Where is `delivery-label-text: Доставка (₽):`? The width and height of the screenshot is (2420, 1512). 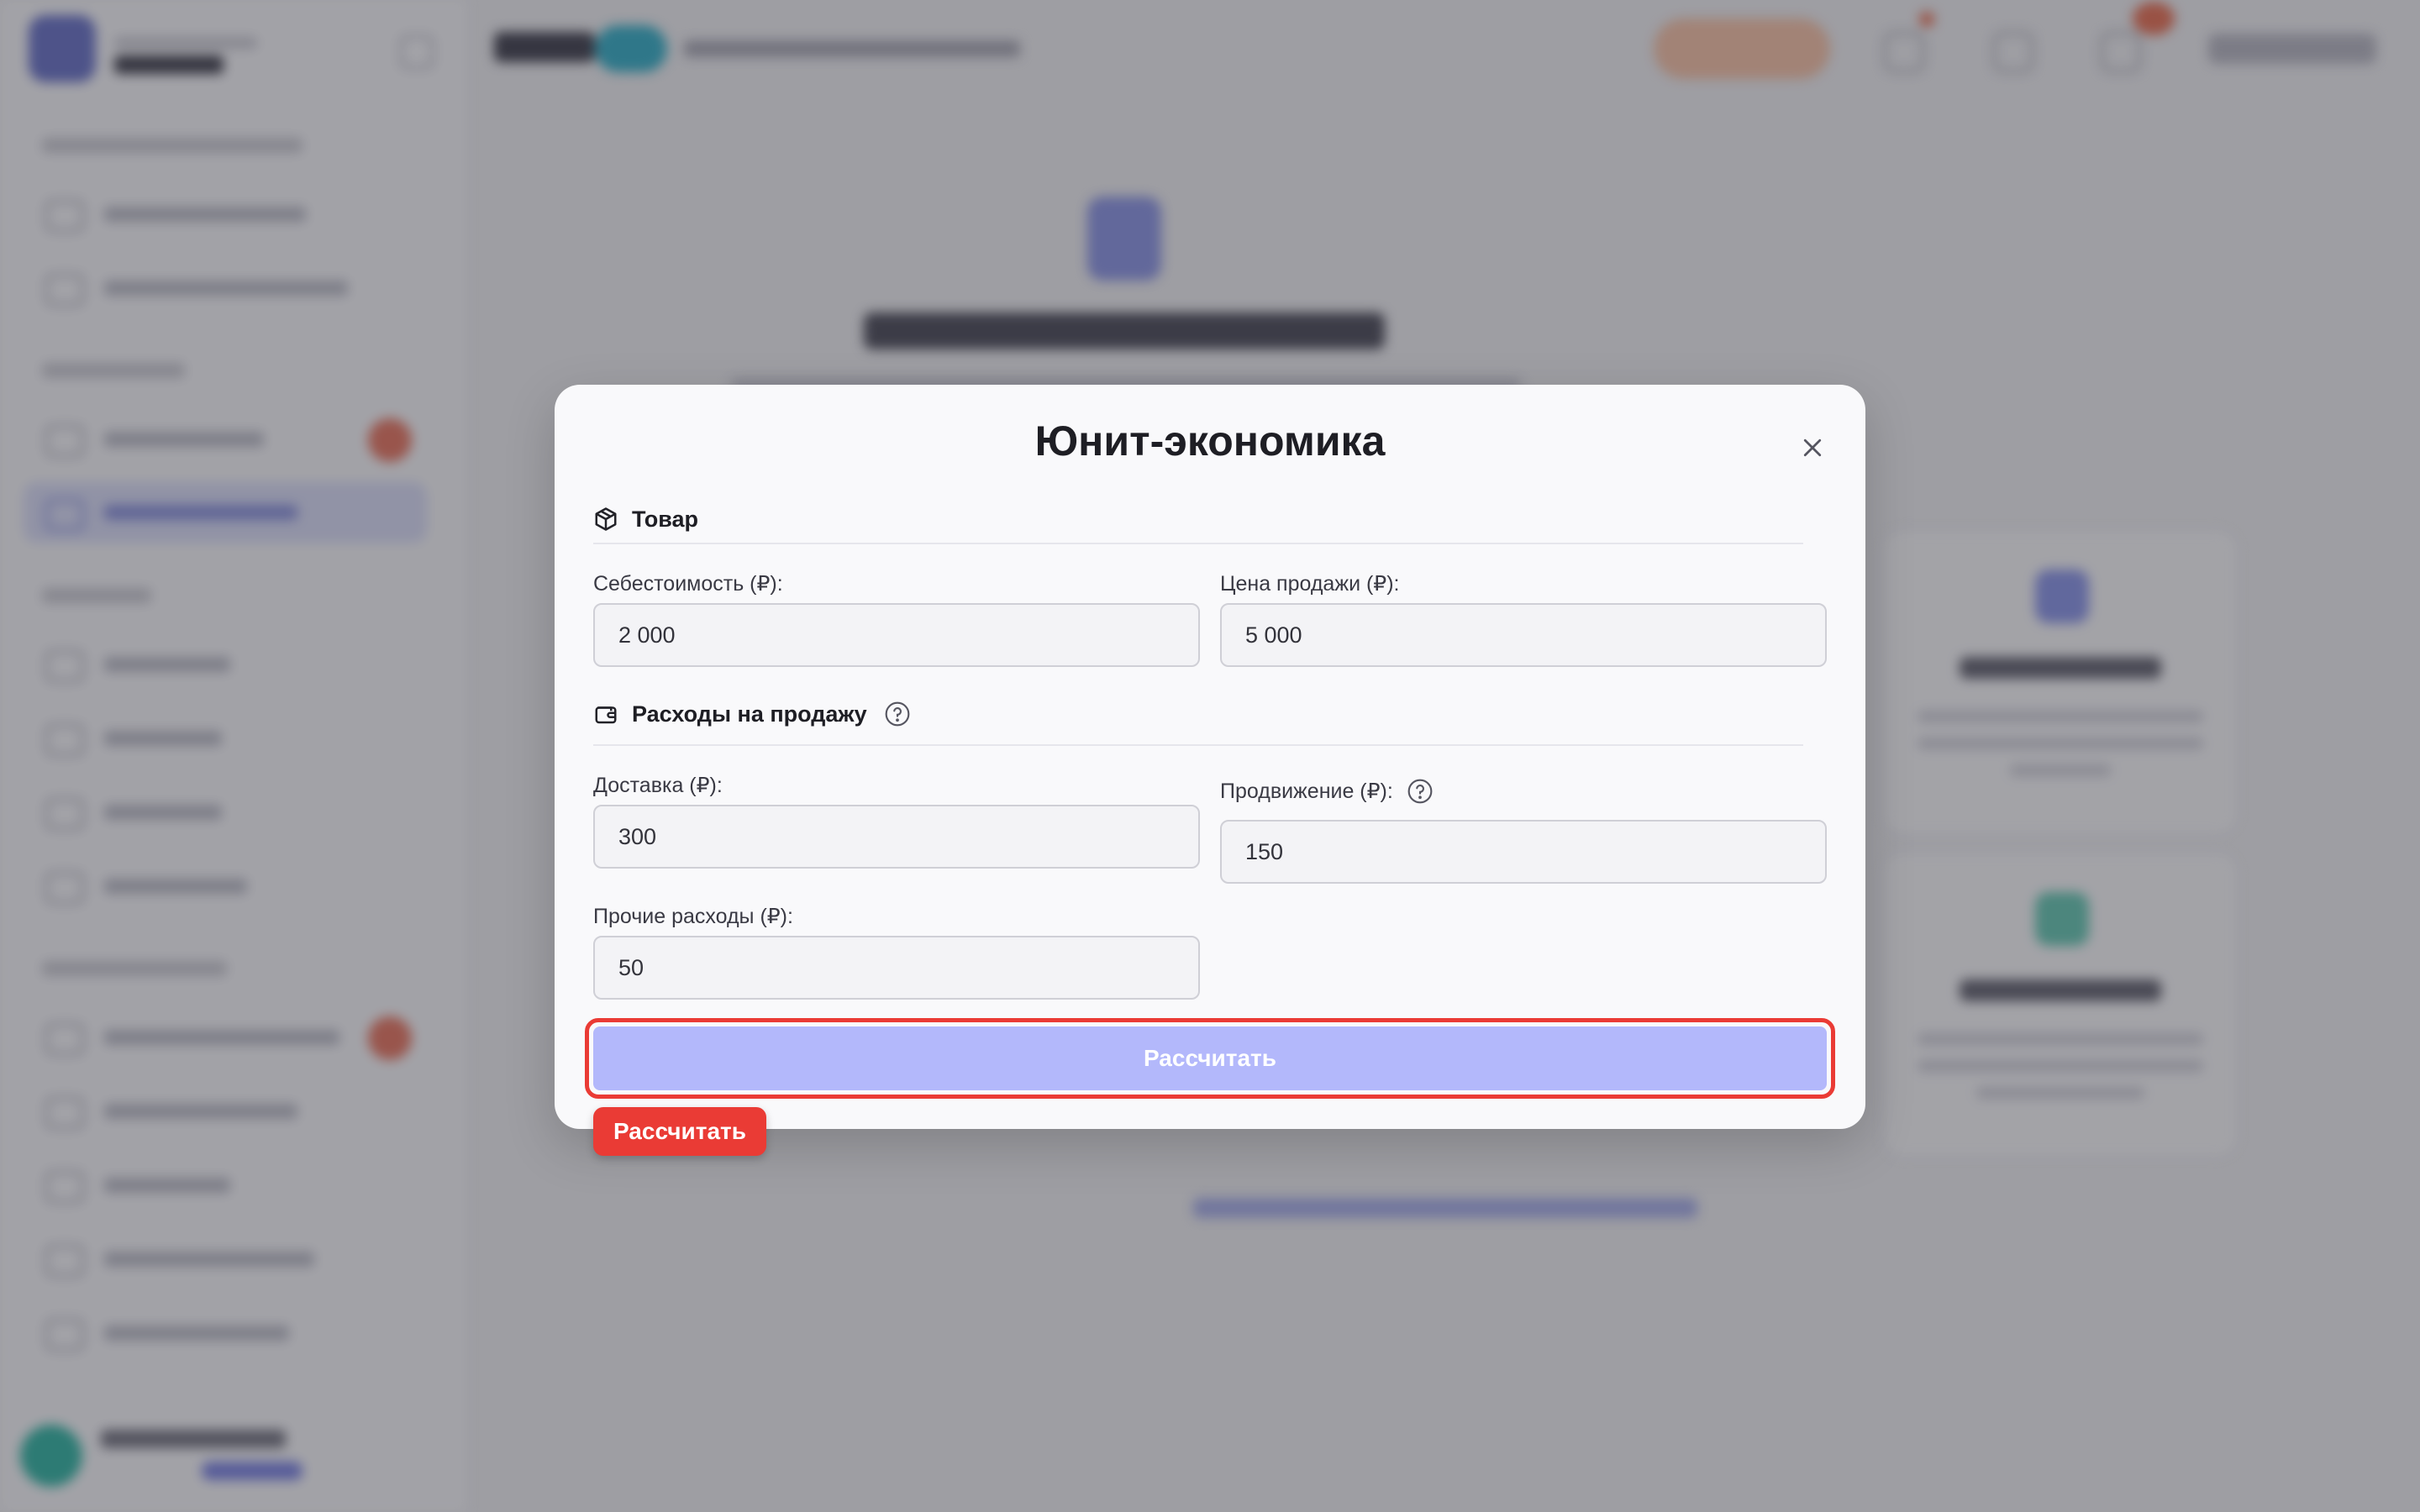 delivery-label-text: Доставка (₽): is located at coordinates (658, 785).